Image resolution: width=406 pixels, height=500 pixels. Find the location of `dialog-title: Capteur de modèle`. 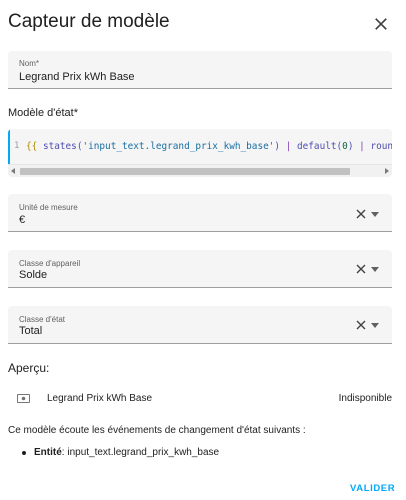

dialog-title: Capteur de modèle is located at coordinates (89, 21).